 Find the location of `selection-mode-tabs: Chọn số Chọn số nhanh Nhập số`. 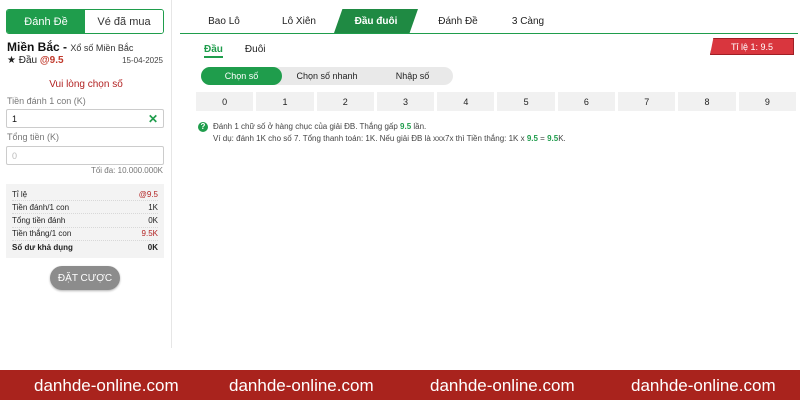

selection-mode-tabs: Chọn số Chọn số nhanh Nhập số is located at coordinates (327, 76).